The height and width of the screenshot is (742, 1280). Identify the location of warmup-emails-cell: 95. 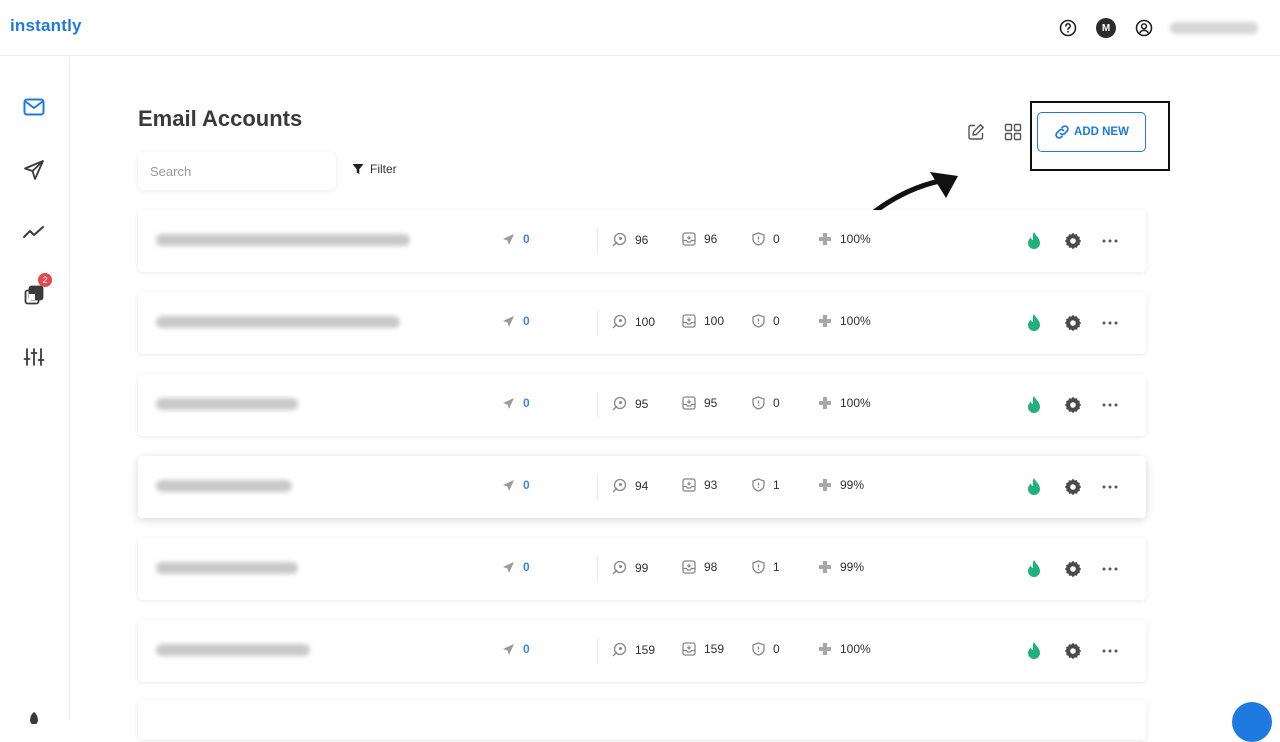
(630, 403).